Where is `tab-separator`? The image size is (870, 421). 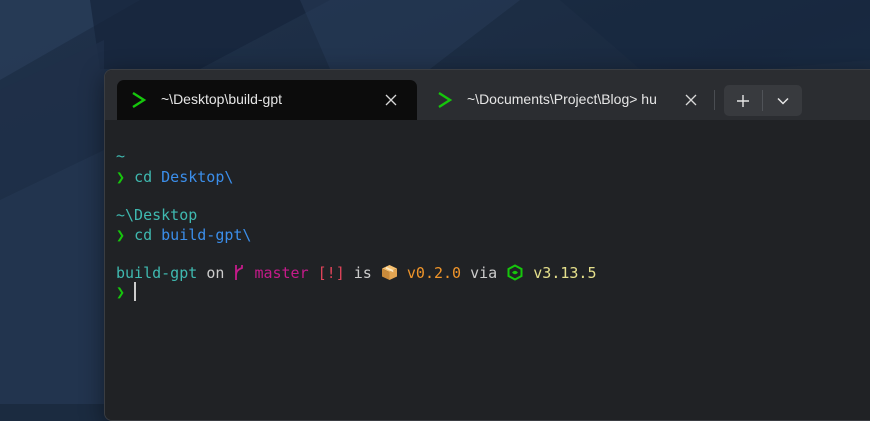 tab-separator is located at coordinates (714, 100).